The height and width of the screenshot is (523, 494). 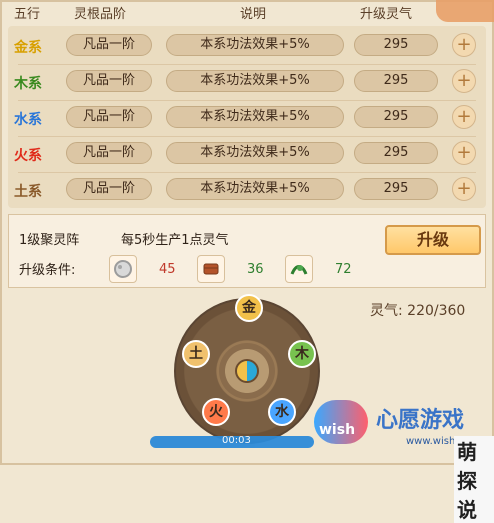 I want to click on ore-required: 45, so click(x=167, y=269).